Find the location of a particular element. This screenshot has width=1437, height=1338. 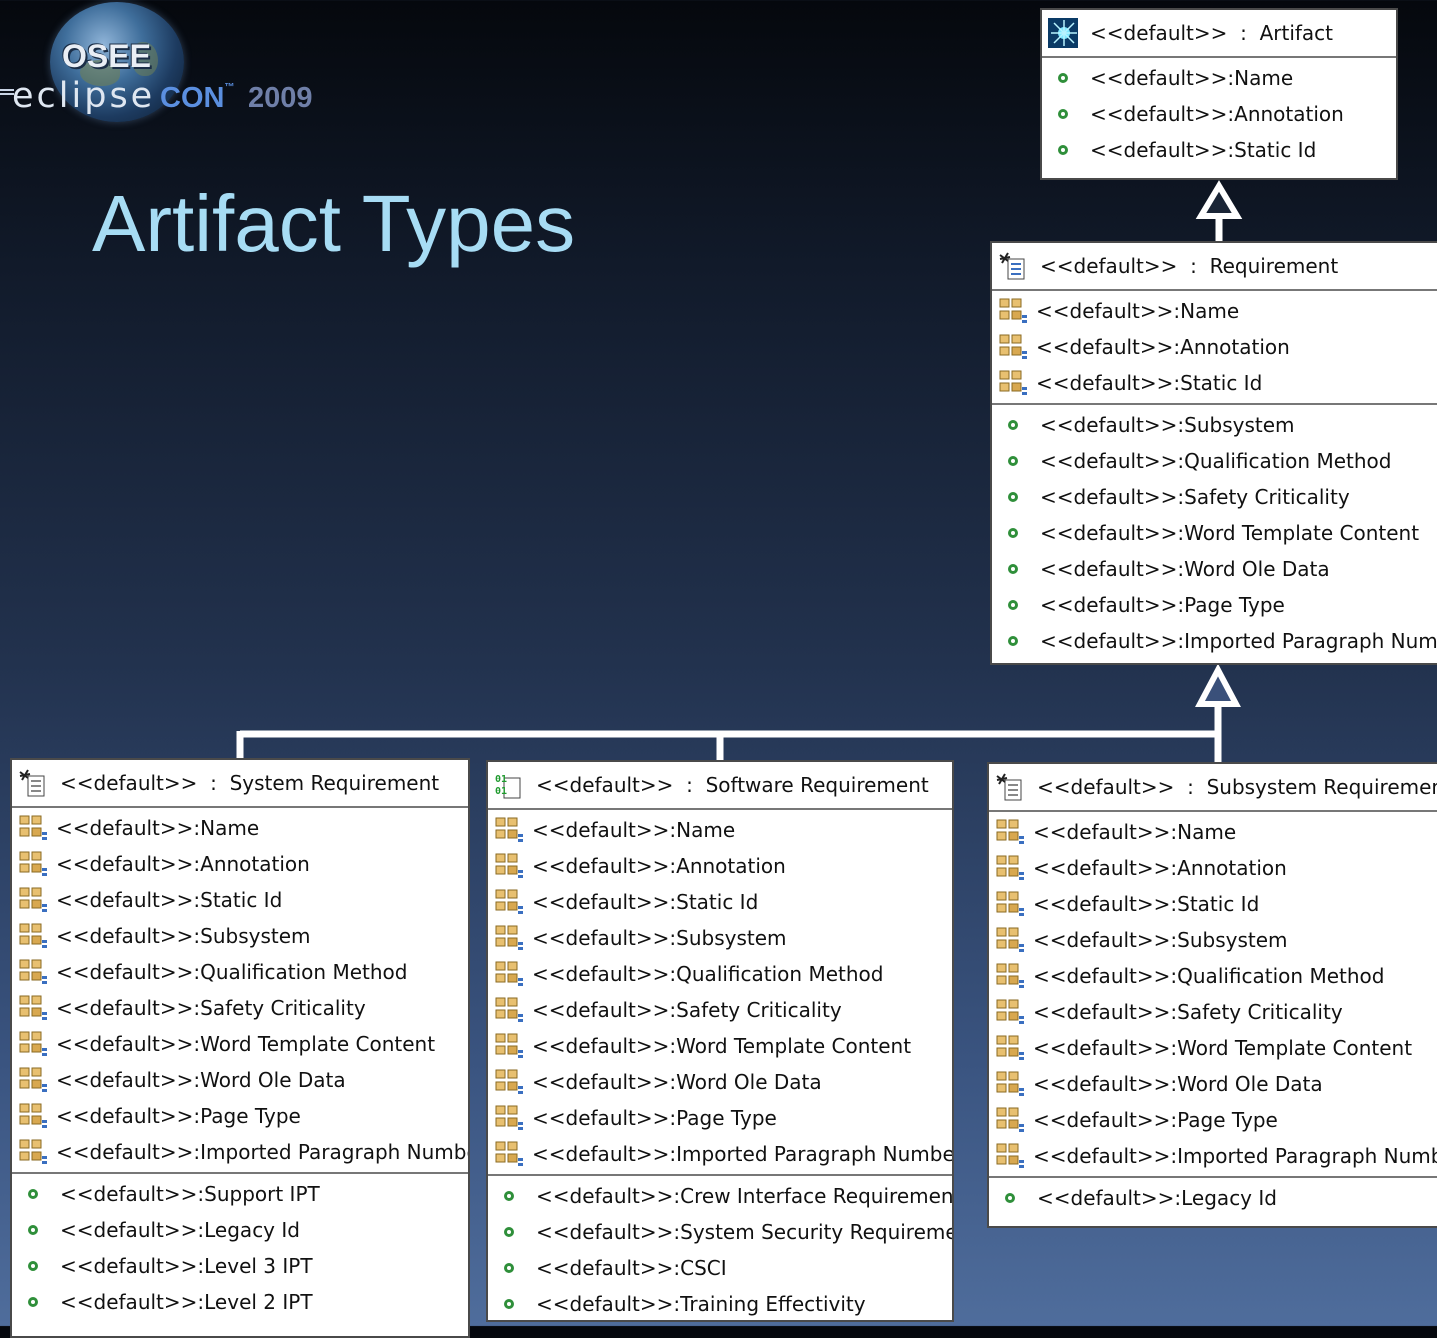

attribute-row: <<default>>:CSCI is located at coordinates (720, 1268).